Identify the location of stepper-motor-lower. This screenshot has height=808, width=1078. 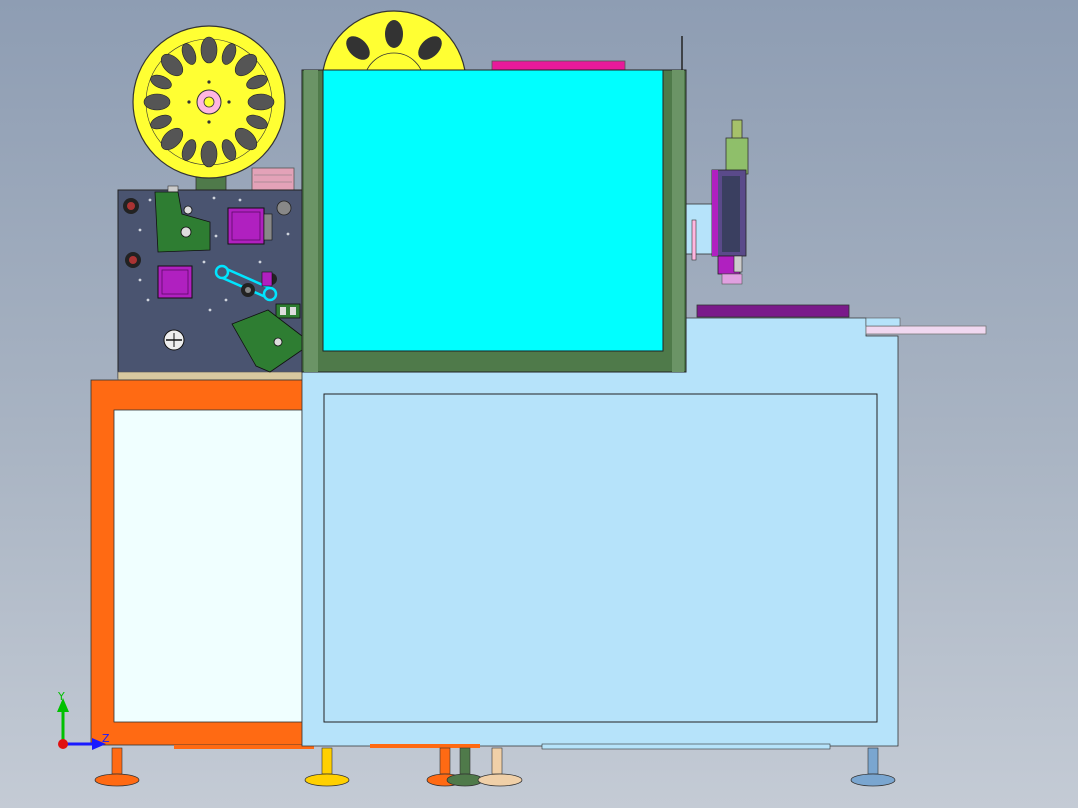
(175, 282).